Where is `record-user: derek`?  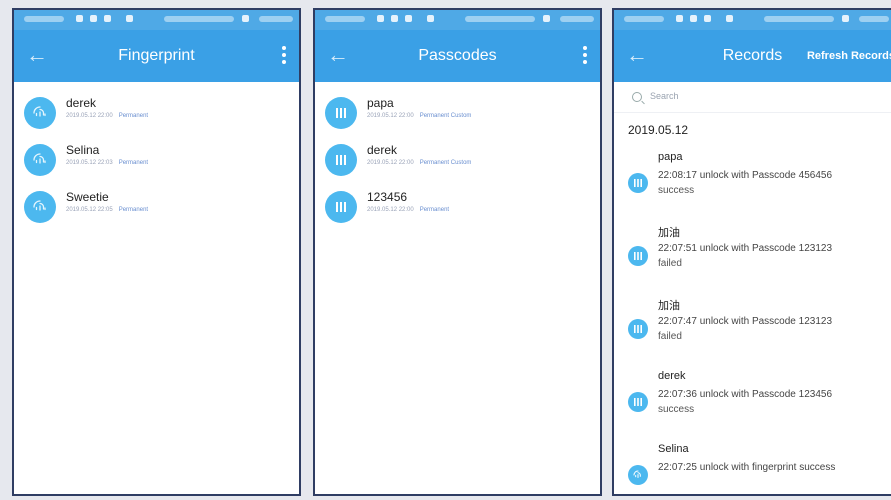
record-user: derek is located at coordinates (672, 376).